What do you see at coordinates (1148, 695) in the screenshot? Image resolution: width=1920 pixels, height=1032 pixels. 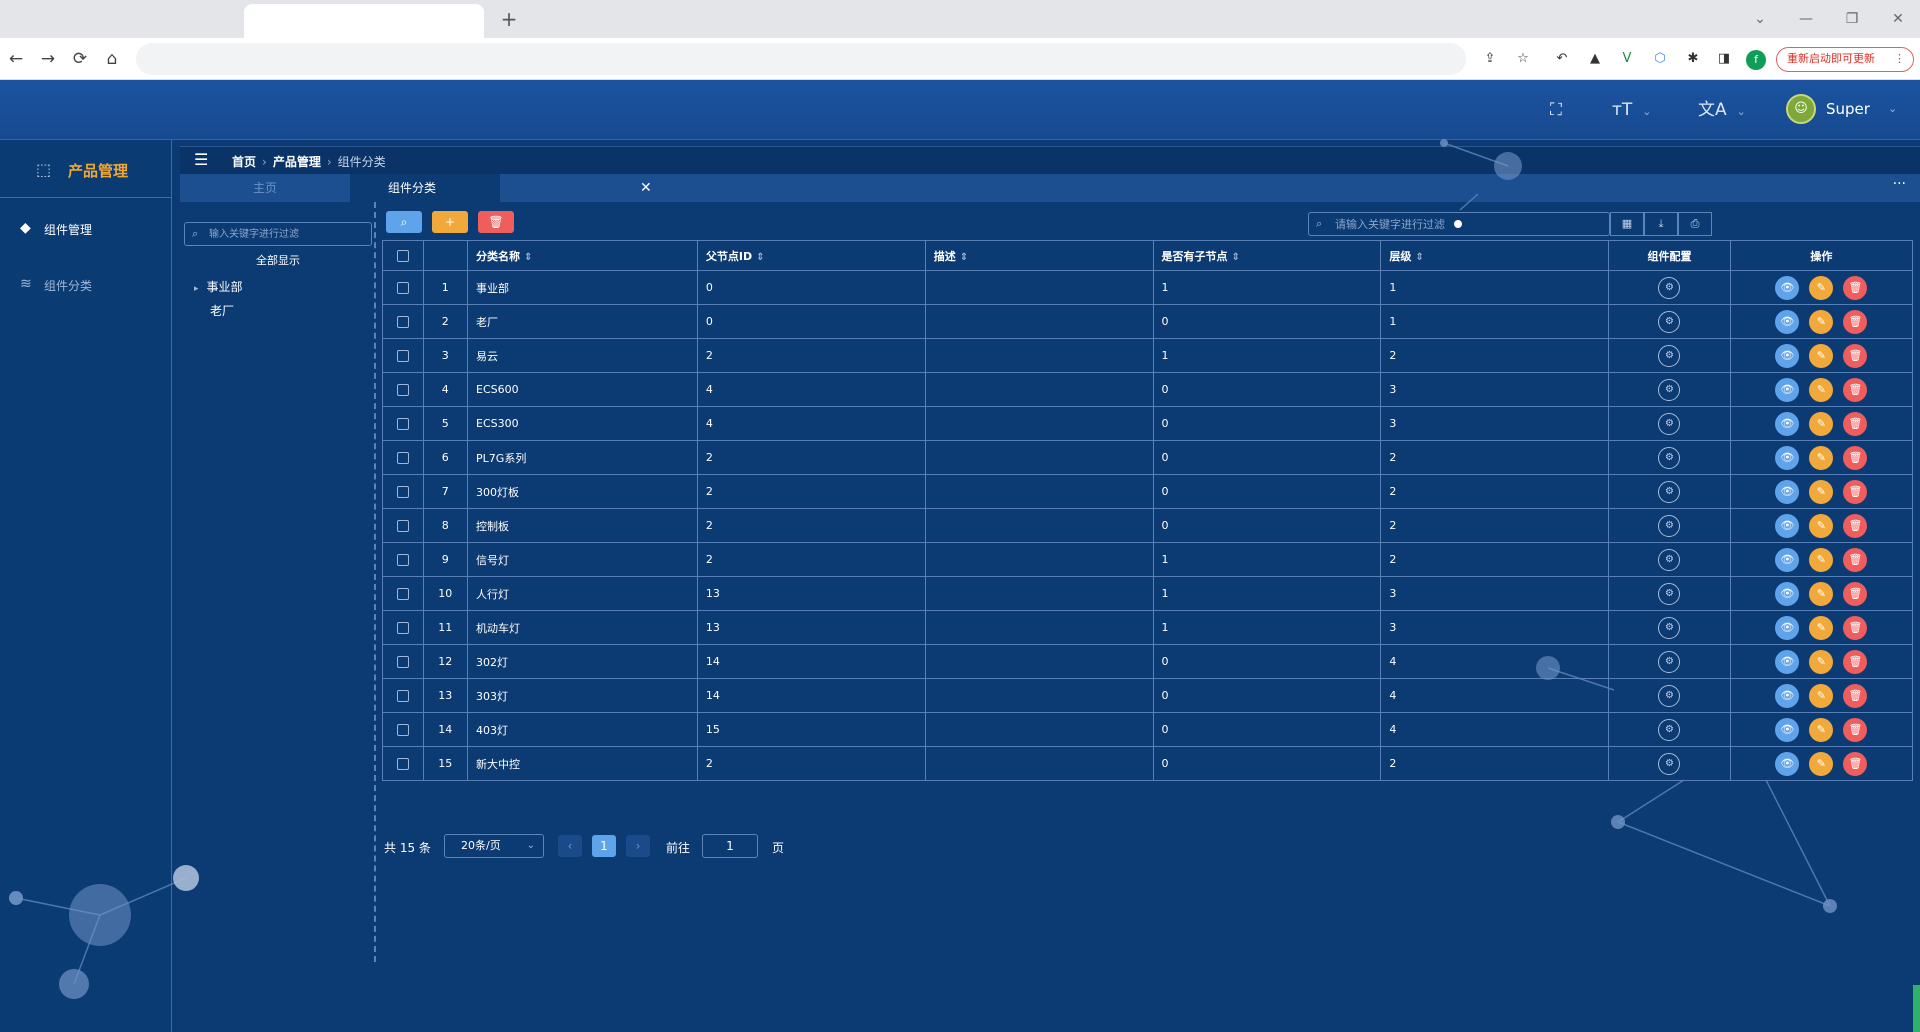 I see `table-row: 13 303灯 14 0 4 ⚙ 👁 ✎ 🗑` at bounding box center [1148, 695].